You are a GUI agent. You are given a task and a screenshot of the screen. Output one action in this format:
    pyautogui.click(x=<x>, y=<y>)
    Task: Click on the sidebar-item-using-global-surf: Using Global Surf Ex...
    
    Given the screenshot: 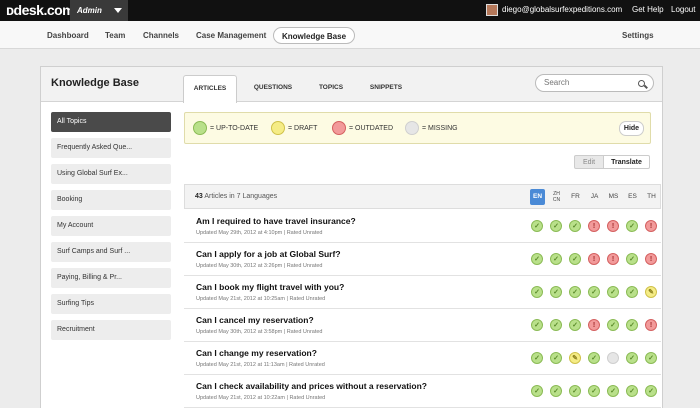 What is the action you would take?
    pyautogui.click(x=111, y=174)
    